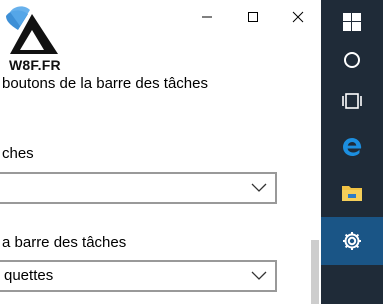 This screenshot has height=304, width=383. I want to click on section-heading: boutons de la barre des tâches, so click(105, 83).